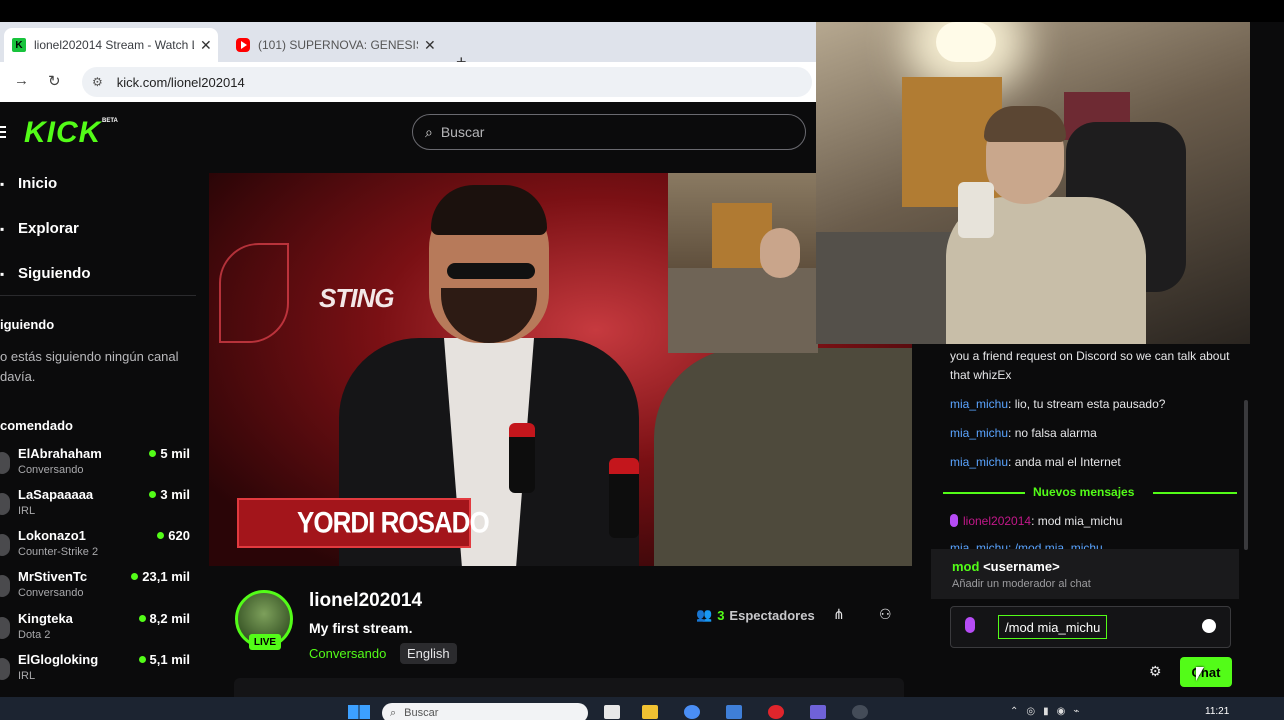 The image size is (1284, 720). What do you see at coordinates (21, 80) in the screenshot?
I see `forward-arrow-icon: →` at bounding box center [21, 80].